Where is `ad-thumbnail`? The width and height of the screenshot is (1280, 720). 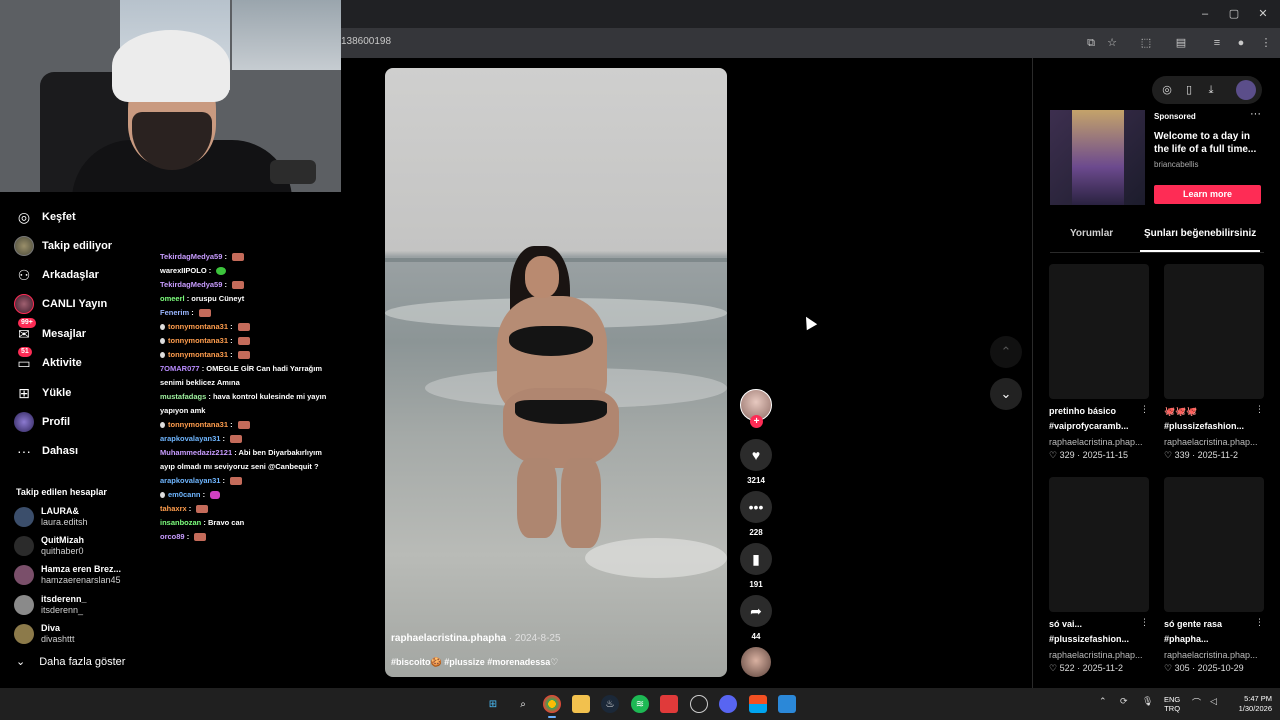
ad-thumbnail is located at coordinates (1097, 157).